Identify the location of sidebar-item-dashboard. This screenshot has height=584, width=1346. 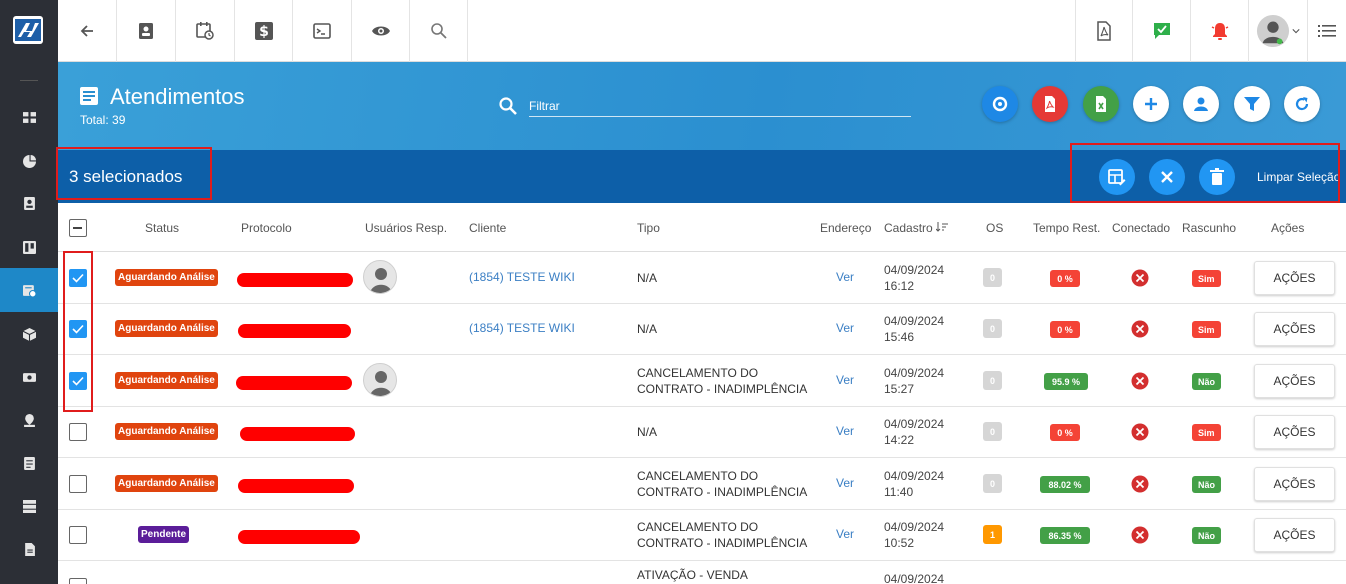
(29, 117).